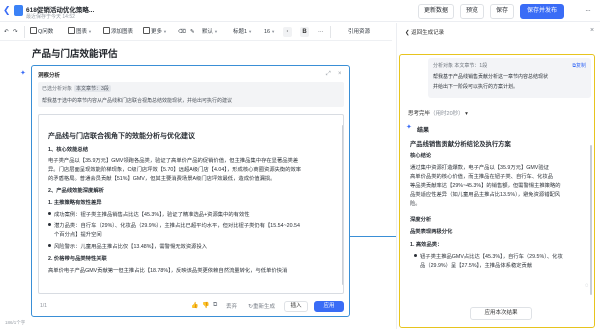 The image size is (600, 329). I want to click on query-label: 分析对象, so click(443, 66).